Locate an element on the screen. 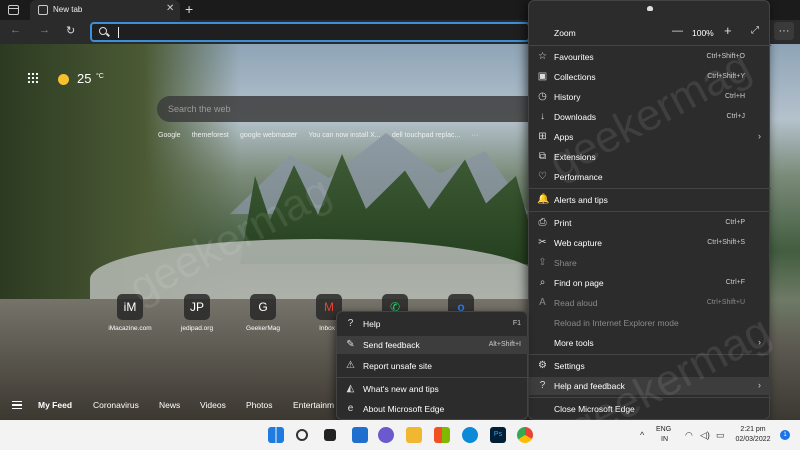  menu-item-downloads: ↓ Downloads Ctrl+J is located at coordinates (650, 117).